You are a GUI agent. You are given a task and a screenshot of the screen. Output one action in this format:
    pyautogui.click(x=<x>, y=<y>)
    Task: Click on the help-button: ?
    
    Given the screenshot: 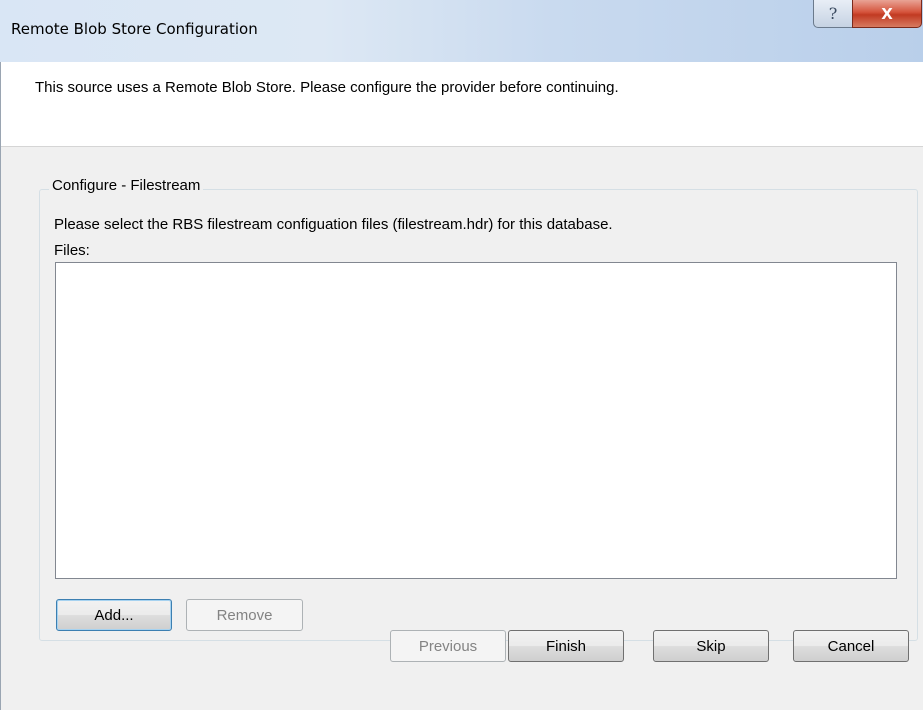 What is the action you would take?
    pyautogui.click(x=833, y=14)
    